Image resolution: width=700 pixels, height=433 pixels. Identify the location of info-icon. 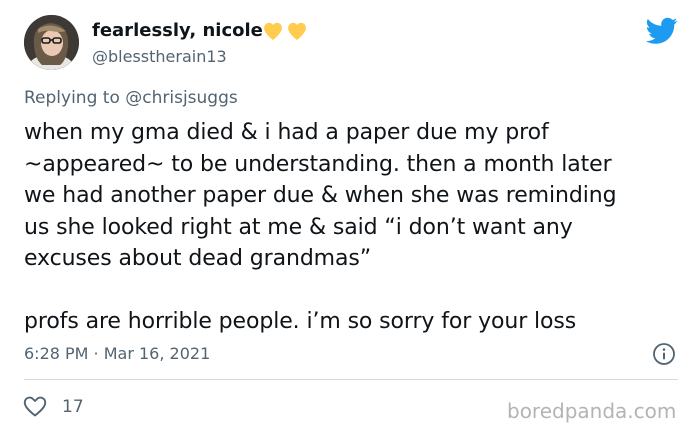
(664, 354).